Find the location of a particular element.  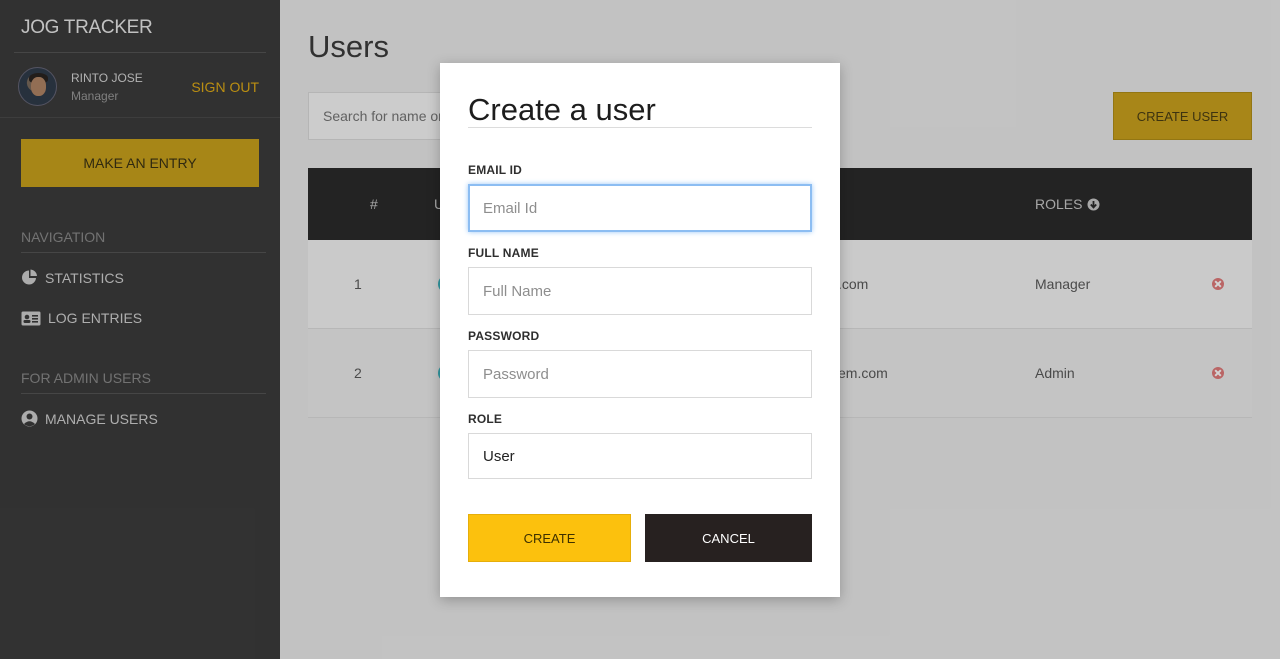

create-button: CREATE is located at coordinates (549, 538).